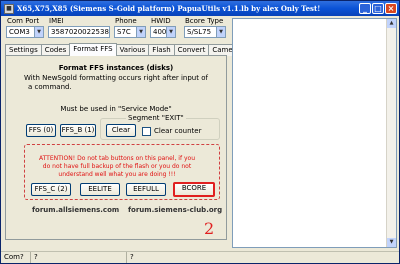 This screenshot has width=400, height=264. I want to click on ffs-0-button: FFS (0), so click(41, 130).